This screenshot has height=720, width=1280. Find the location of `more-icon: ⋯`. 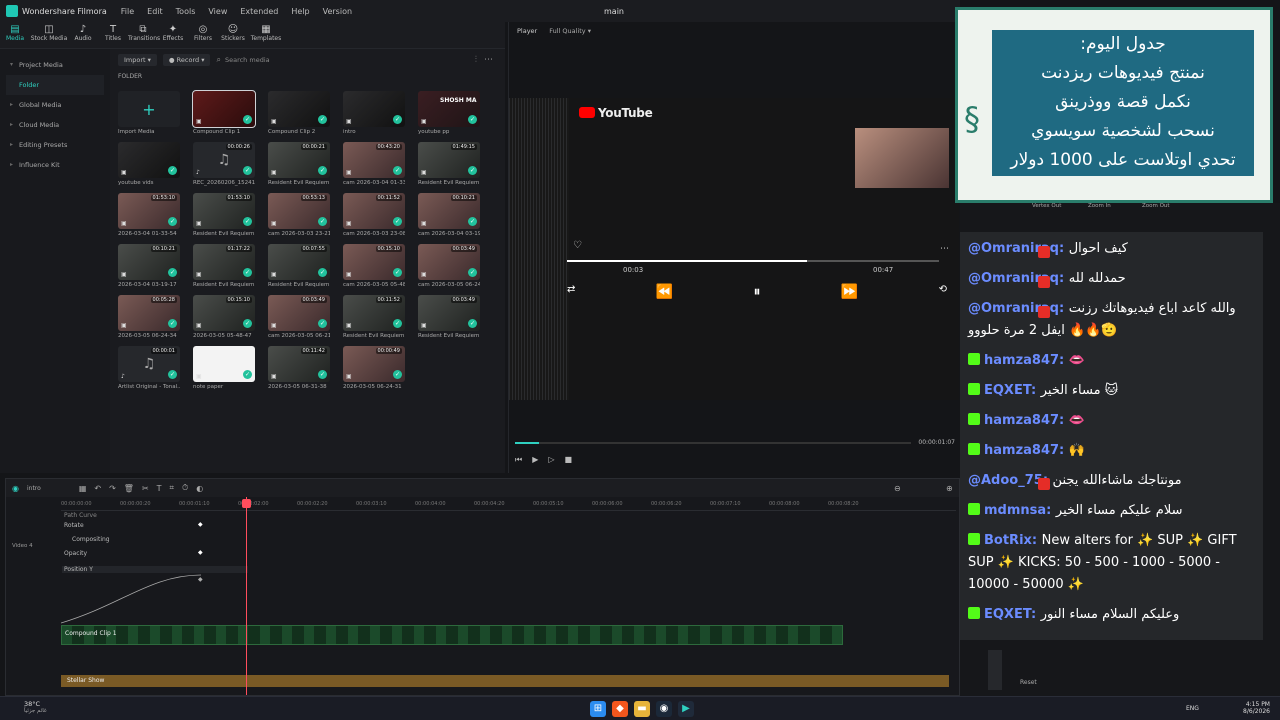

more-icon: ⋯ is located at coordinates (944, 249).